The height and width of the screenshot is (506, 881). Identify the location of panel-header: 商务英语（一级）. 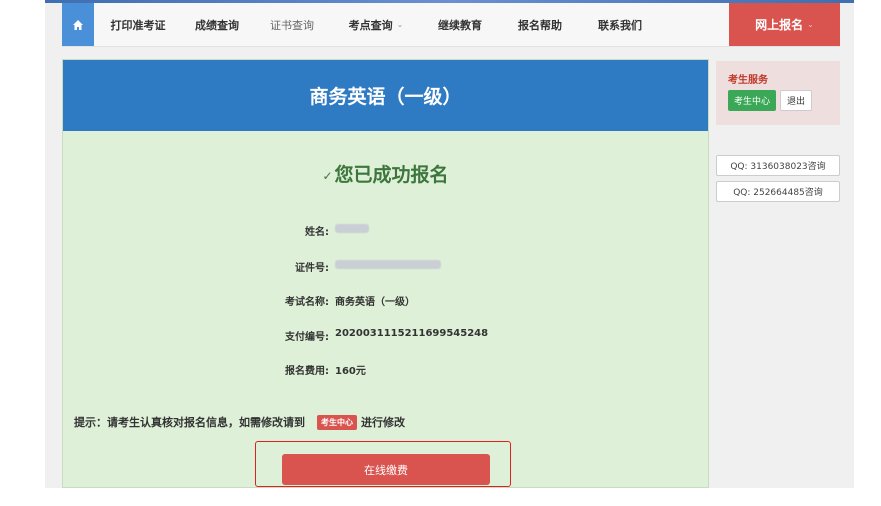
(385, 95).